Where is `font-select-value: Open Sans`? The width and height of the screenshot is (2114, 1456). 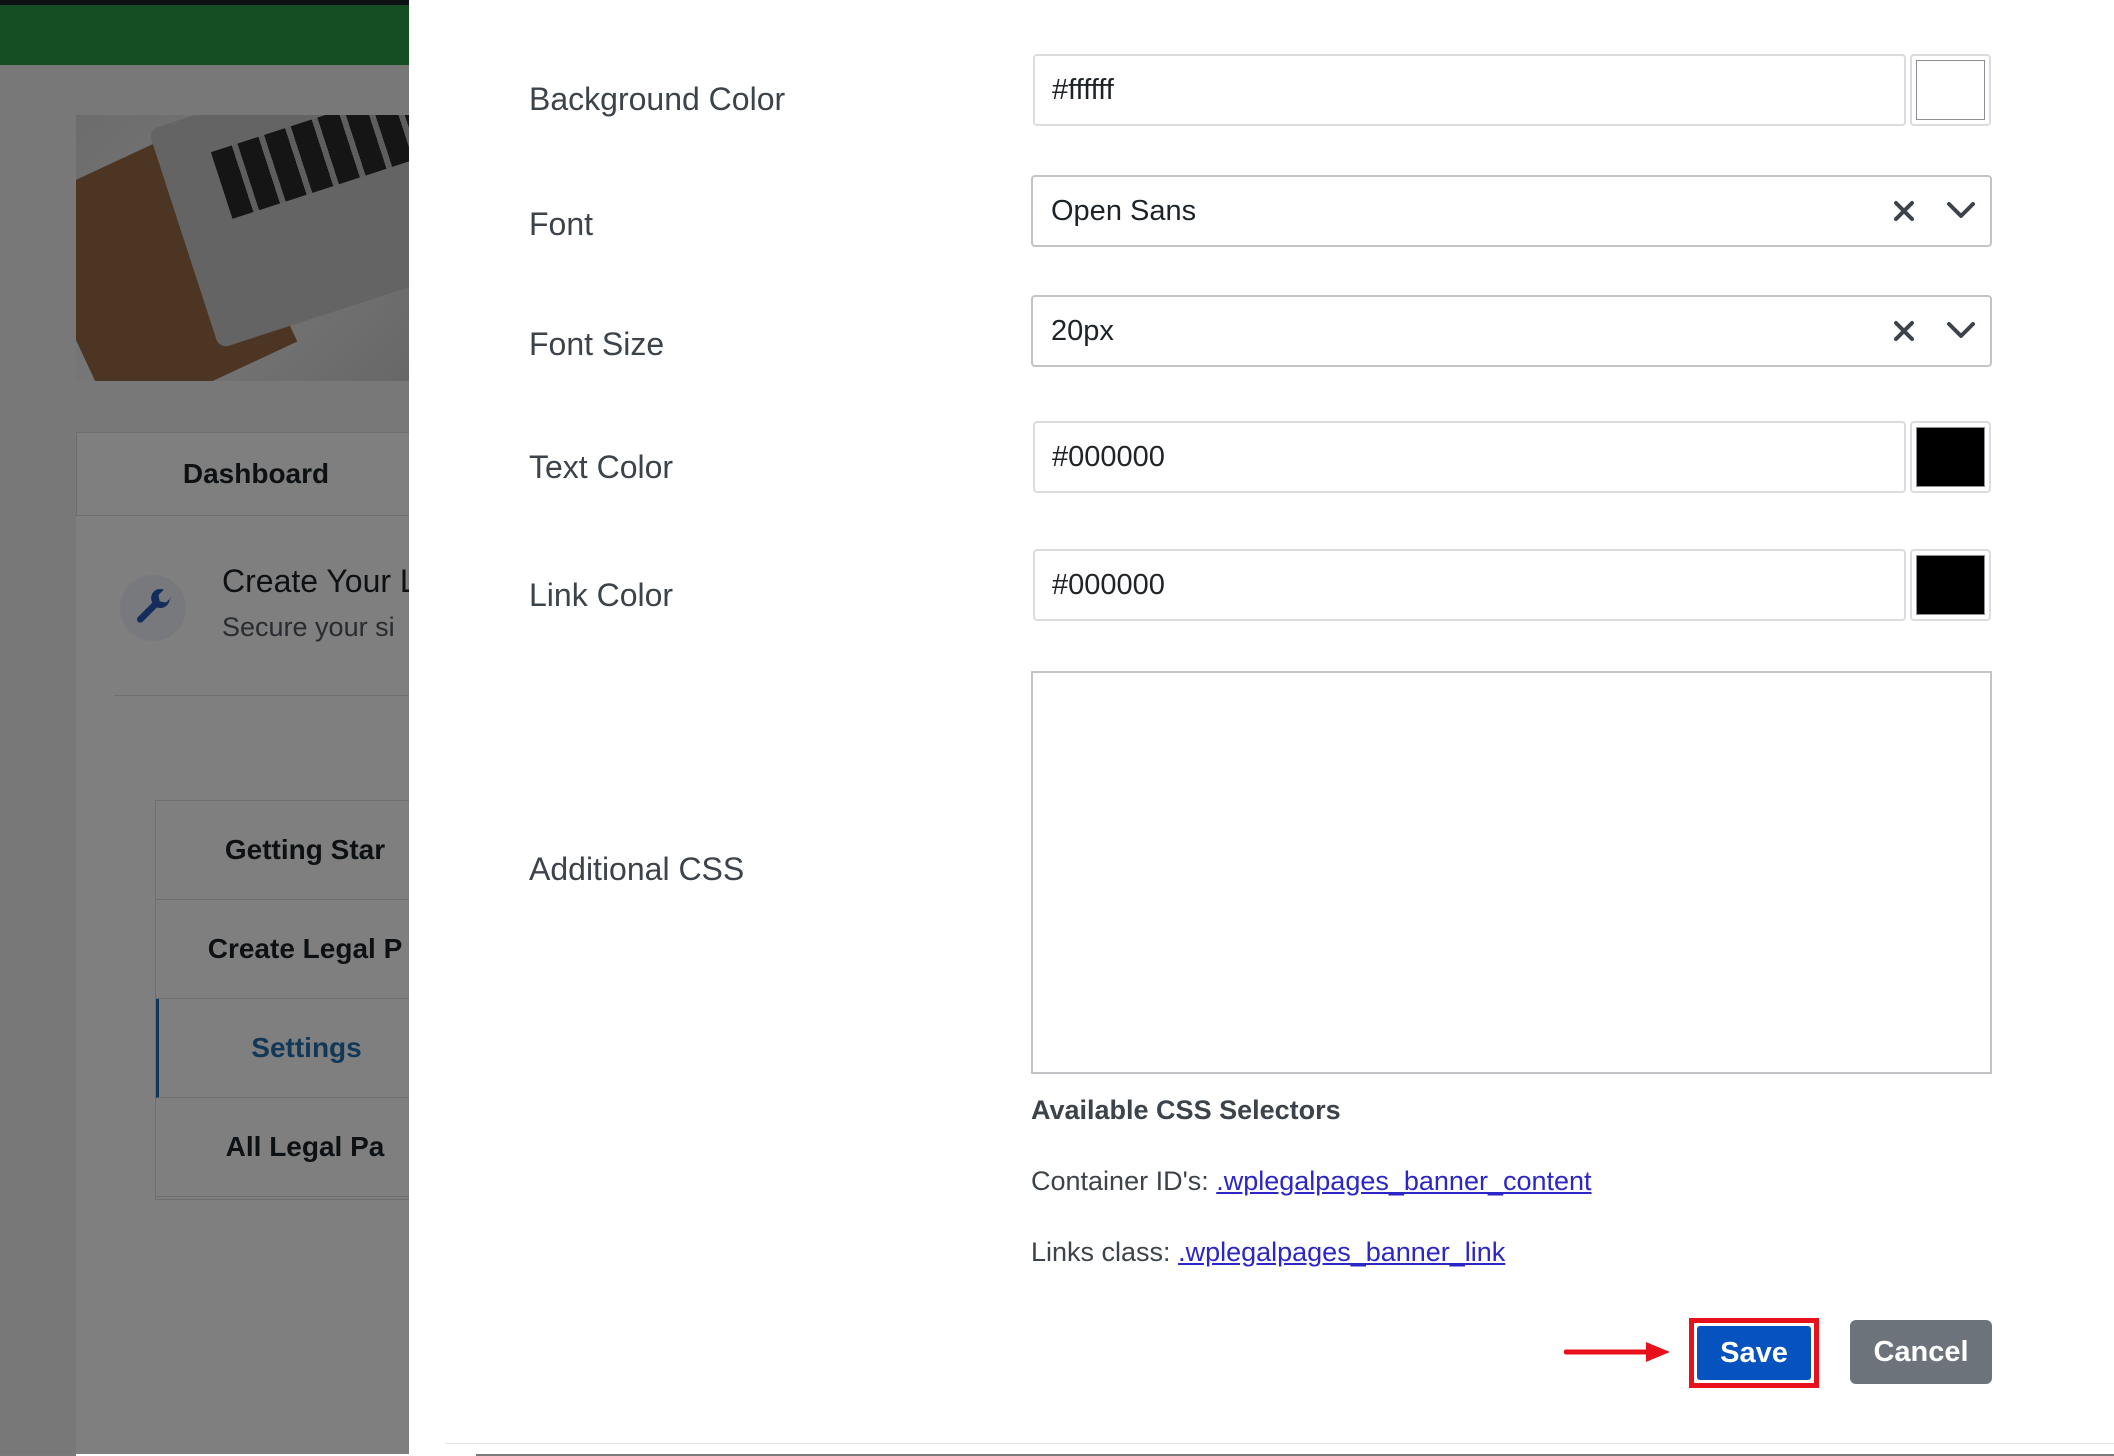
font-select-value: Open Sans is located at coordinates (1124, 210).